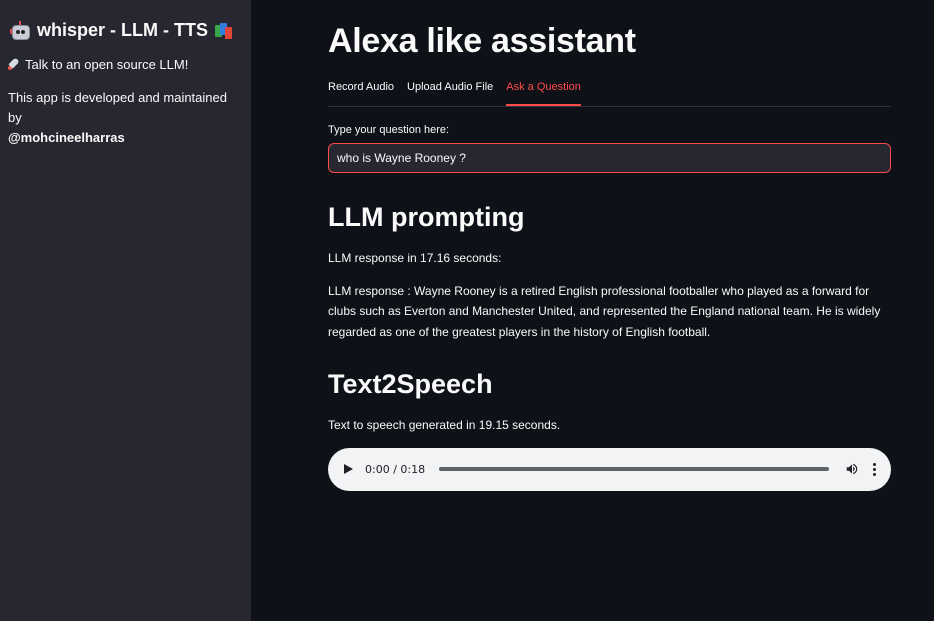  What do you see at coordinates (20, 30) in the screenshot?
I see `robot-icon` at bounding box center [20, 30].